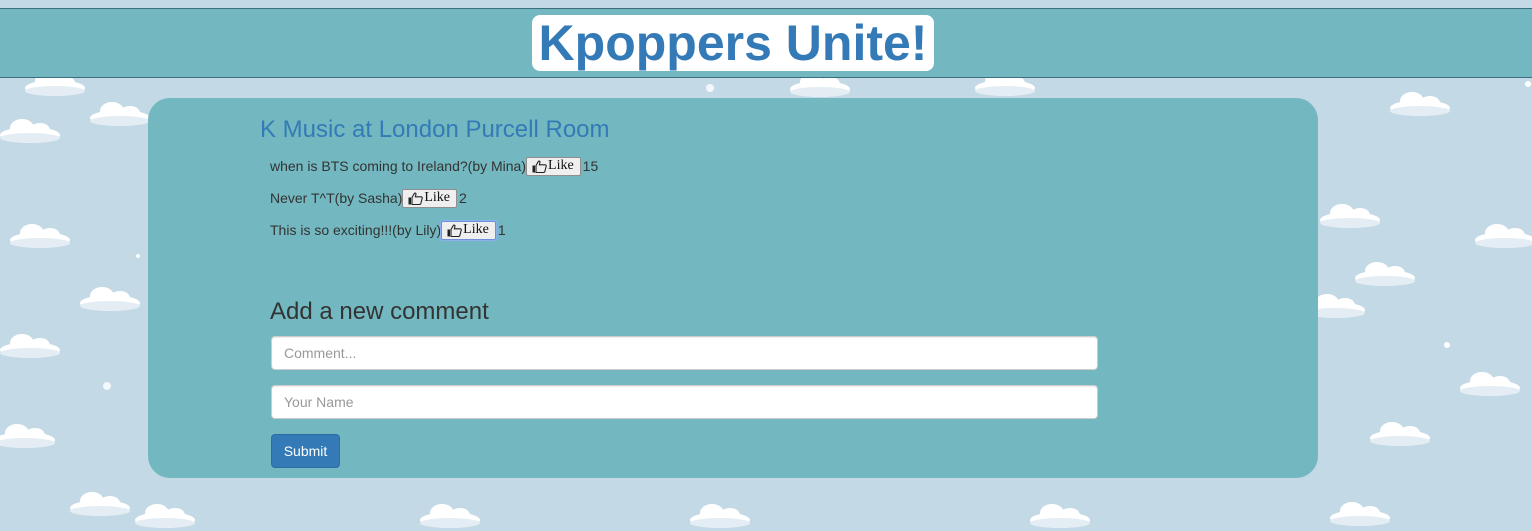 This screenshot has width=1532, height=531. What do you see at coordinates (590, 166) in the screenshot?
I see `like-count: 15` at bounding box center [590, 166].